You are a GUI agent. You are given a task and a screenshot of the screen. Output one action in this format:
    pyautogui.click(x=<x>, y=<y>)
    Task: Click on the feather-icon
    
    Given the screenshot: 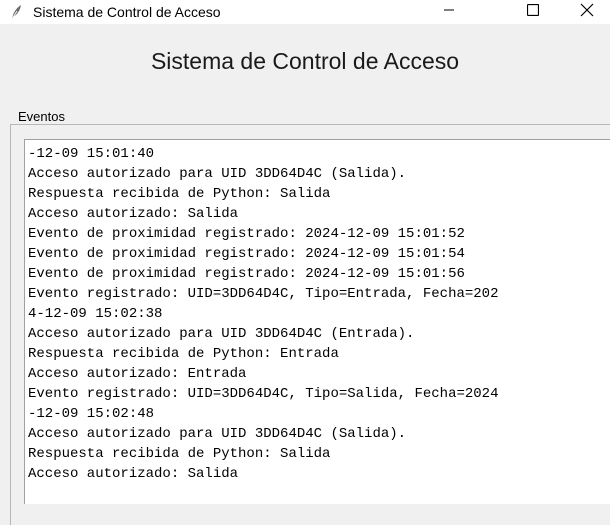 What is the action you would take?
    pyautogui.click(x=16, y=12)
    